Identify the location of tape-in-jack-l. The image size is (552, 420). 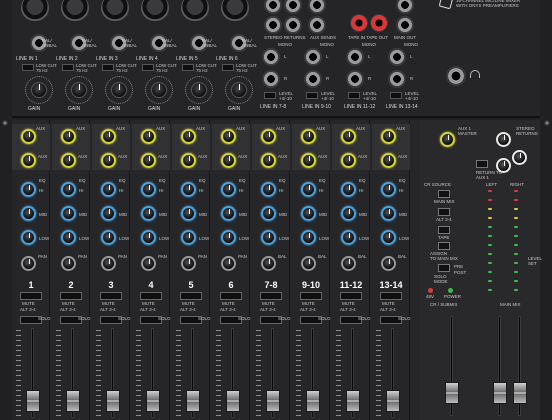
(359, 23).